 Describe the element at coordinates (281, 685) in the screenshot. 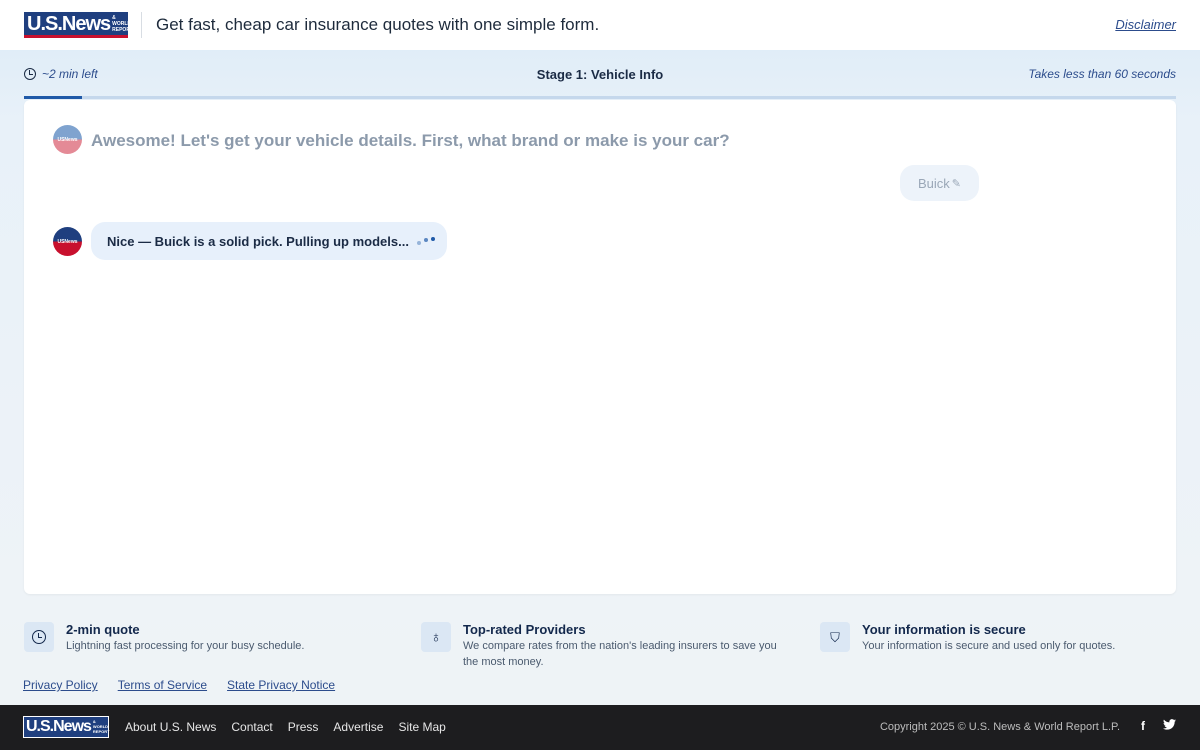

I see `state-privacy-notice-link: State Privacy Notice` at that location.